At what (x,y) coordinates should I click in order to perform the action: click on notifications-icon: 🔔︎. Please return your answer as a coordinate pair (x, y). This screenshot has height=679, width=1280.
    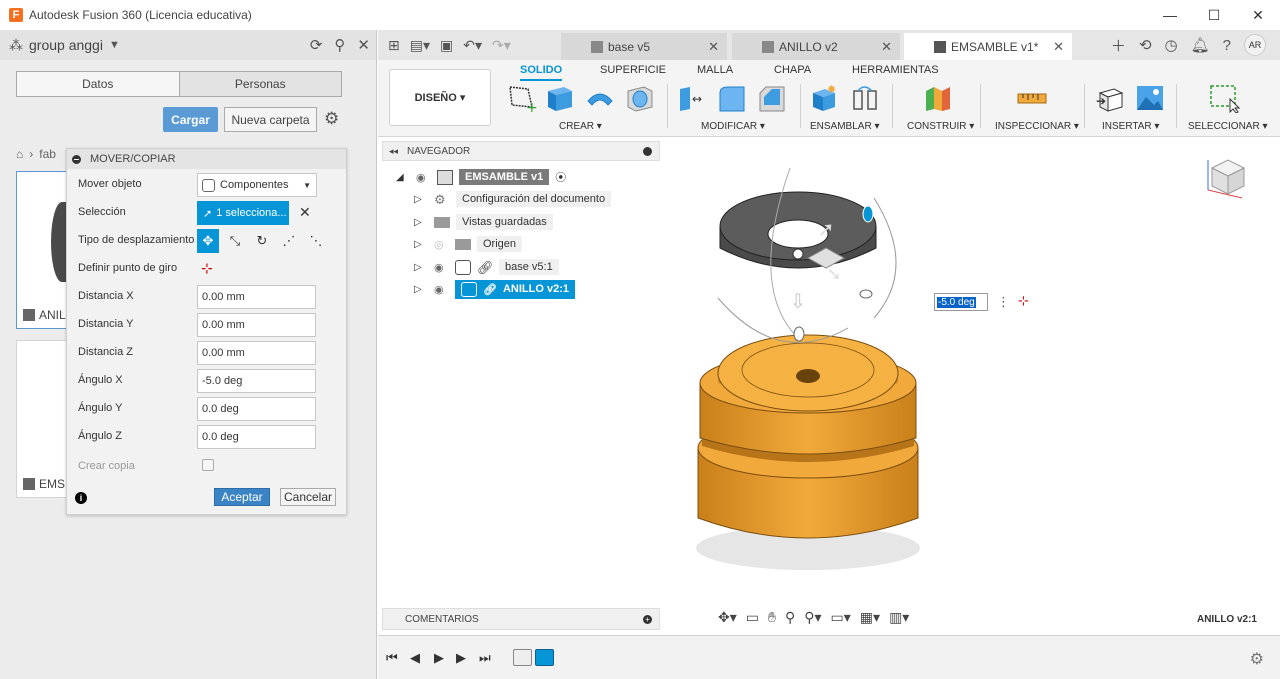
    Looking at the image, I should click on (1200, 45).